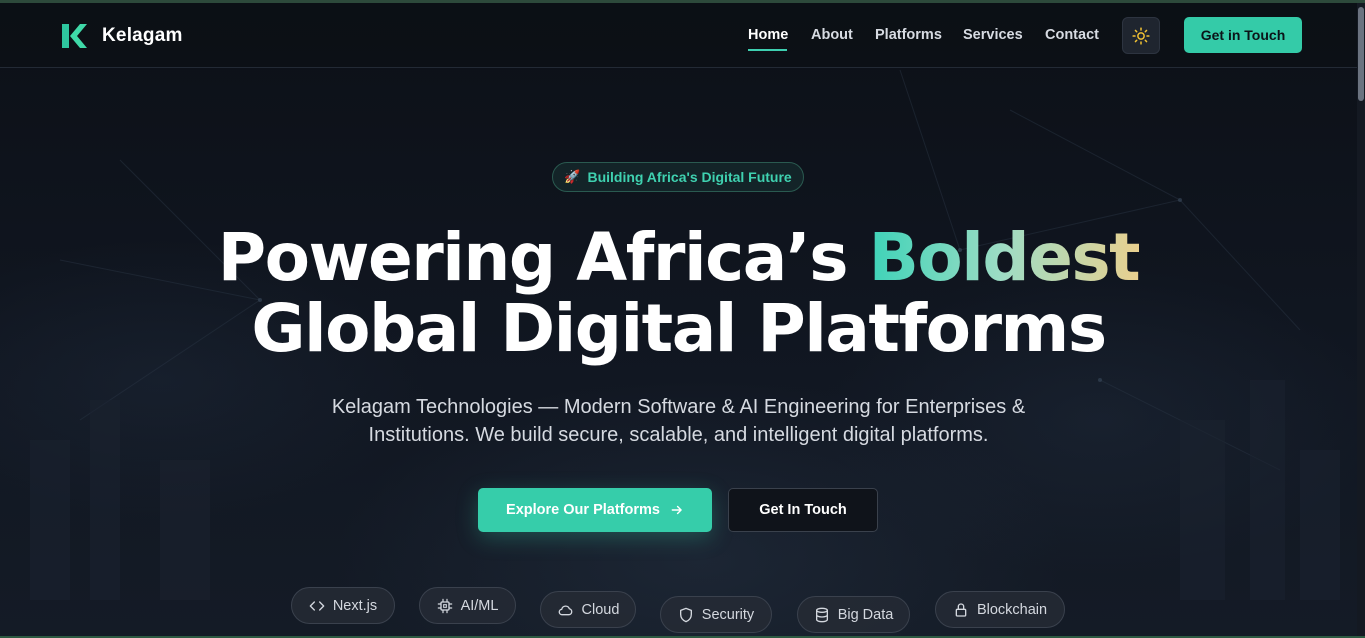 The width and height of the screenshot is (1365, 638). What do you see at coordinates (768, 35) in the screenshot?
I see `nav-home: Home` at bounding box center [768, 35].